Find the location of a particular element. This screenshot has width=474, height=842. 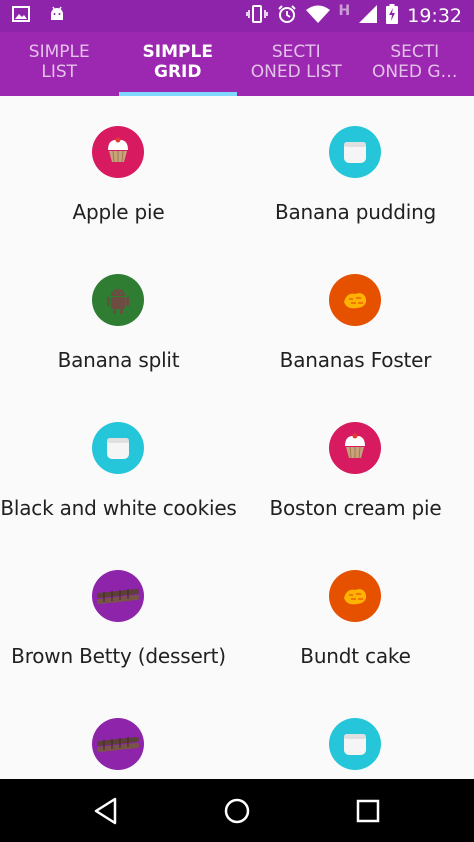

grid-item: Banana pudding is located at coordinates (355, 170).